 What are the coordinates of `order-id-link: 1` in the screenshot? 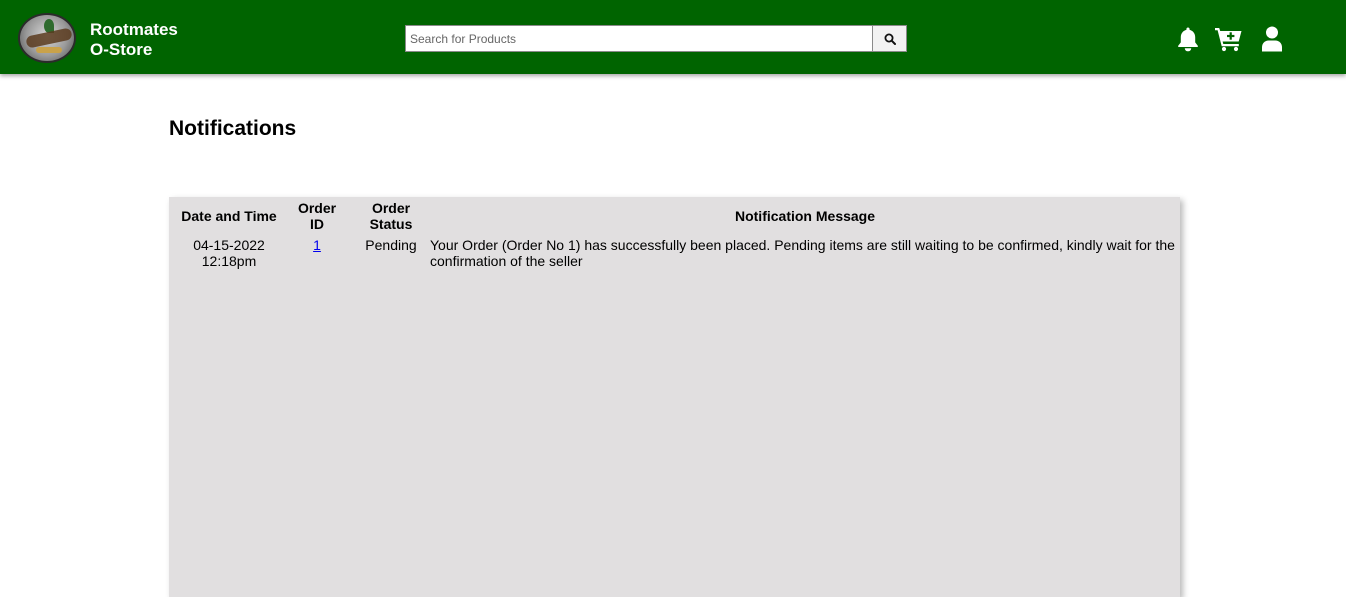 It's located at (317, 245).